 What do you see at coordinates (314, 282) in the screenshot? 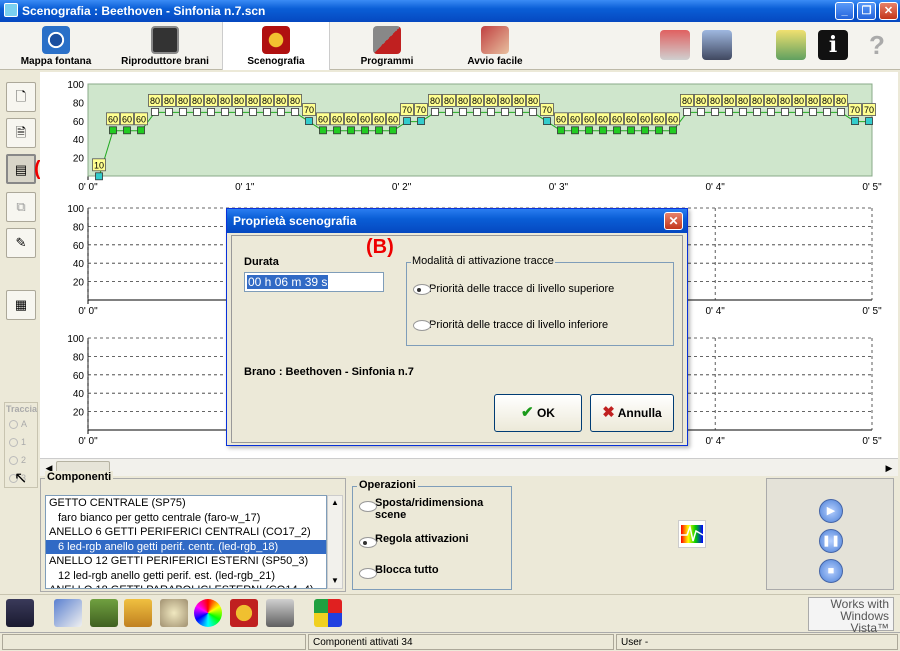
I see `duration-input: 00 h 06 m 39 s` at bounding box center [314, 282].